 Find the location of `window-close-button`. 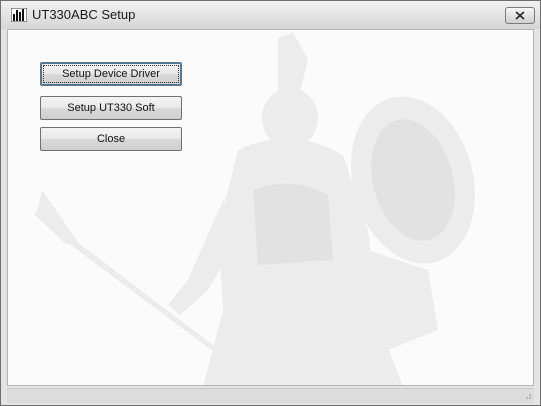

window-close-button is located at coordinates (520, 15).